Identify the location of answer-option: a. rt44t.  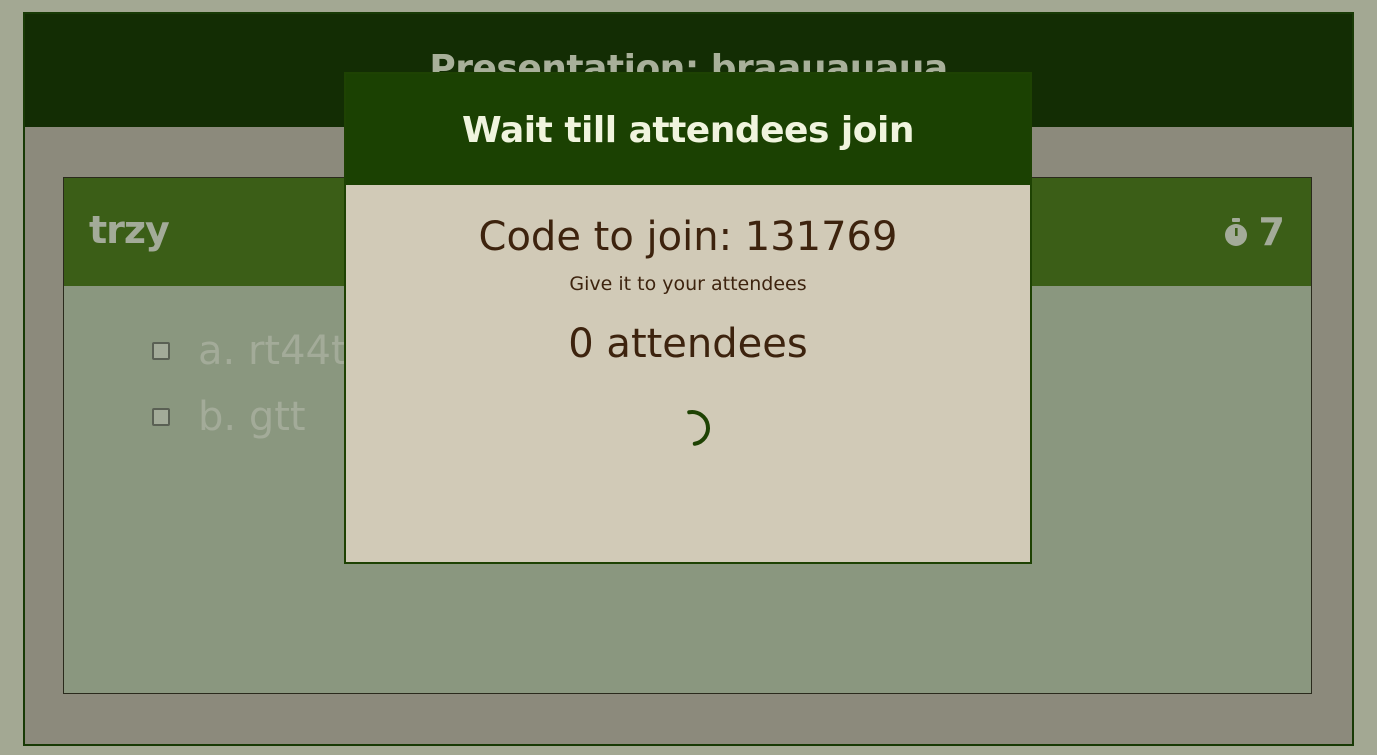
(249, 351).